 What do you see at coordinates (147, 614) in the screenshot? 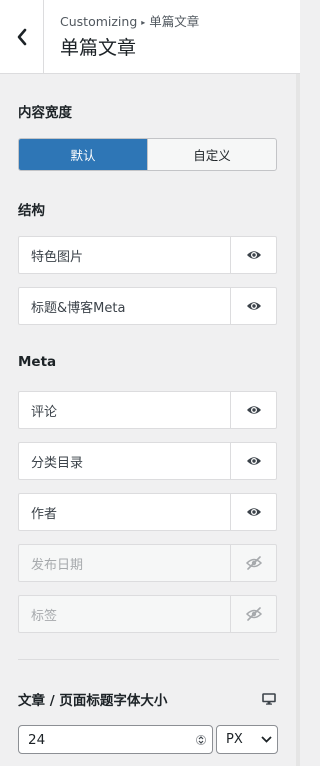
I see `meta-item-tags: 标签` at bounding box center [147, 614].